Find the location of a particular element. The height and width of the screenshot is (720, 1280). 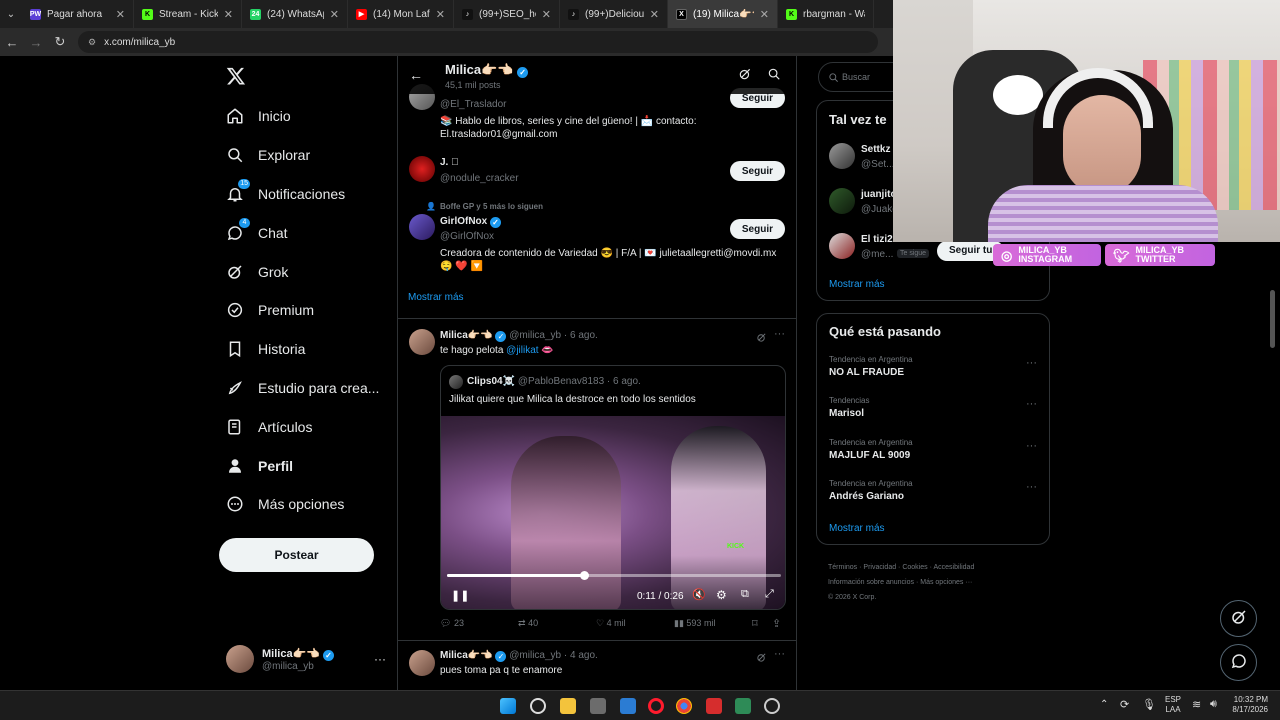

post-date: · 4 ago. is located at coordinates (581, 655).